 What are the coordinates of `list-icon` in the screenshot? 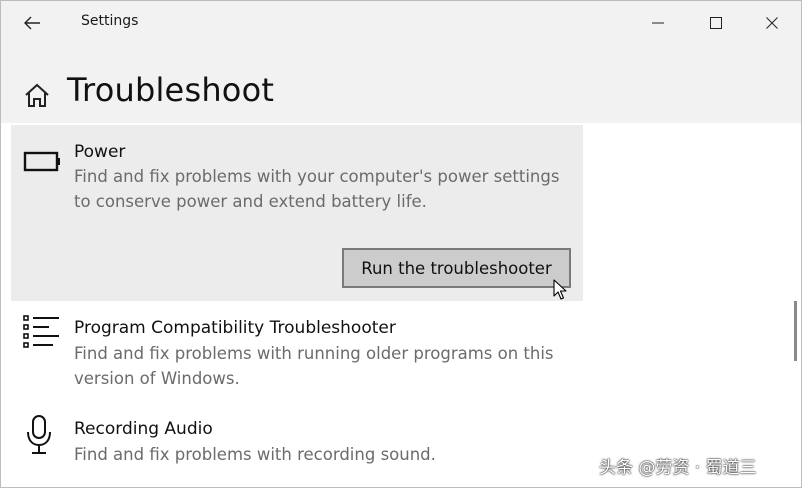 It's located at (41, 331).